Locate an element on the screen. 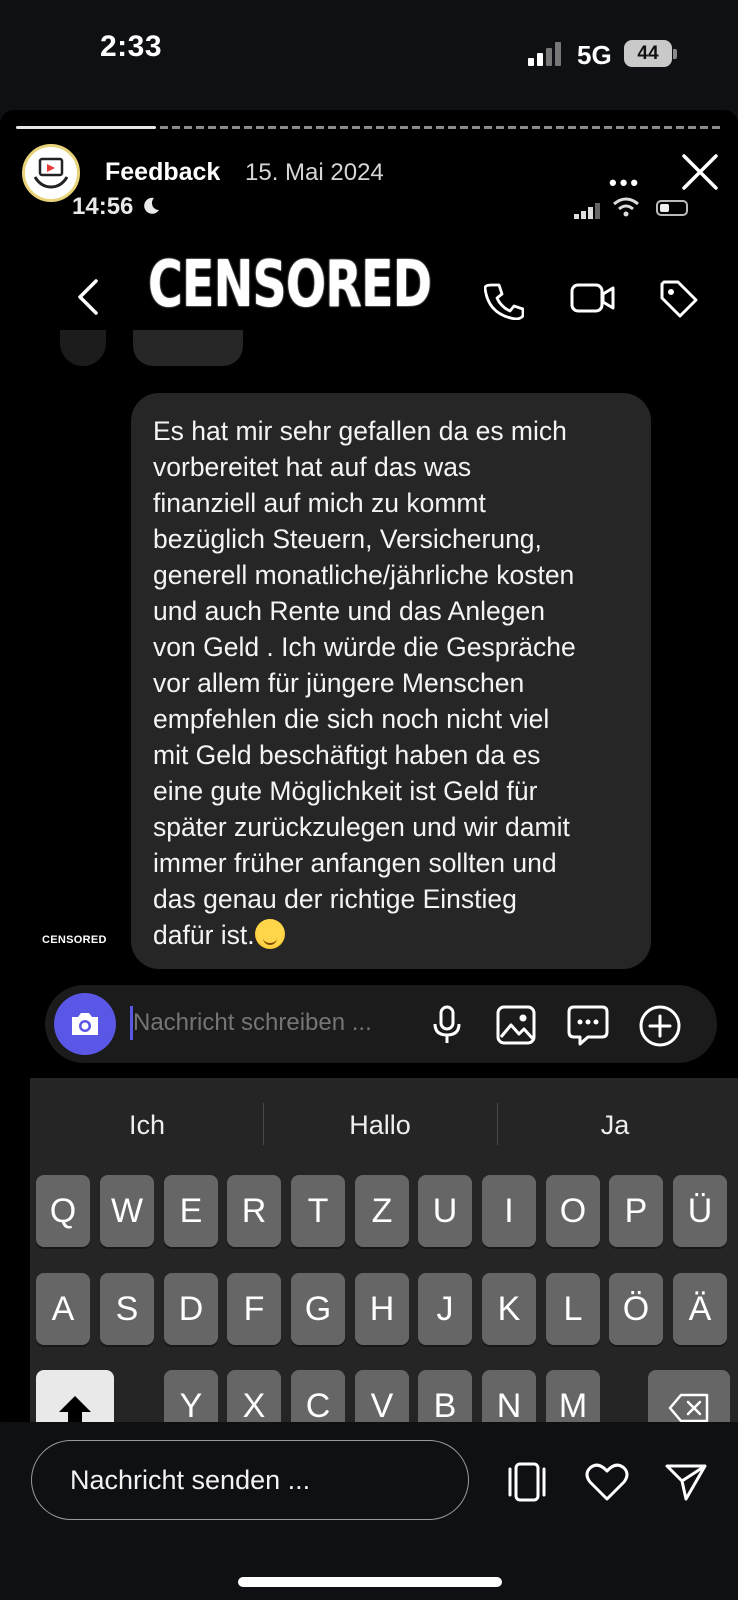  key: D is located at coordinates (191, 1309).